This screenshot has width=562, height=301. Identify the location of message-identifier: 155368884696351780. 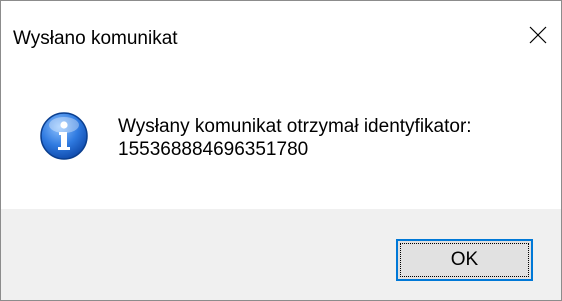
(213, 149).